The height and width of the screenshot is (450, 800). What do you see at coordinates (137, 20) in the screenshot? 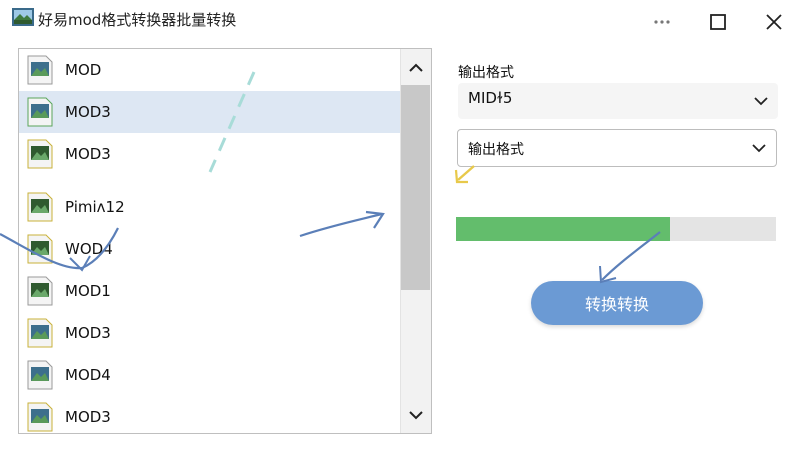
I see `window-title: 好易mod格式转换器批量转换` at bounding box center [137, 20].